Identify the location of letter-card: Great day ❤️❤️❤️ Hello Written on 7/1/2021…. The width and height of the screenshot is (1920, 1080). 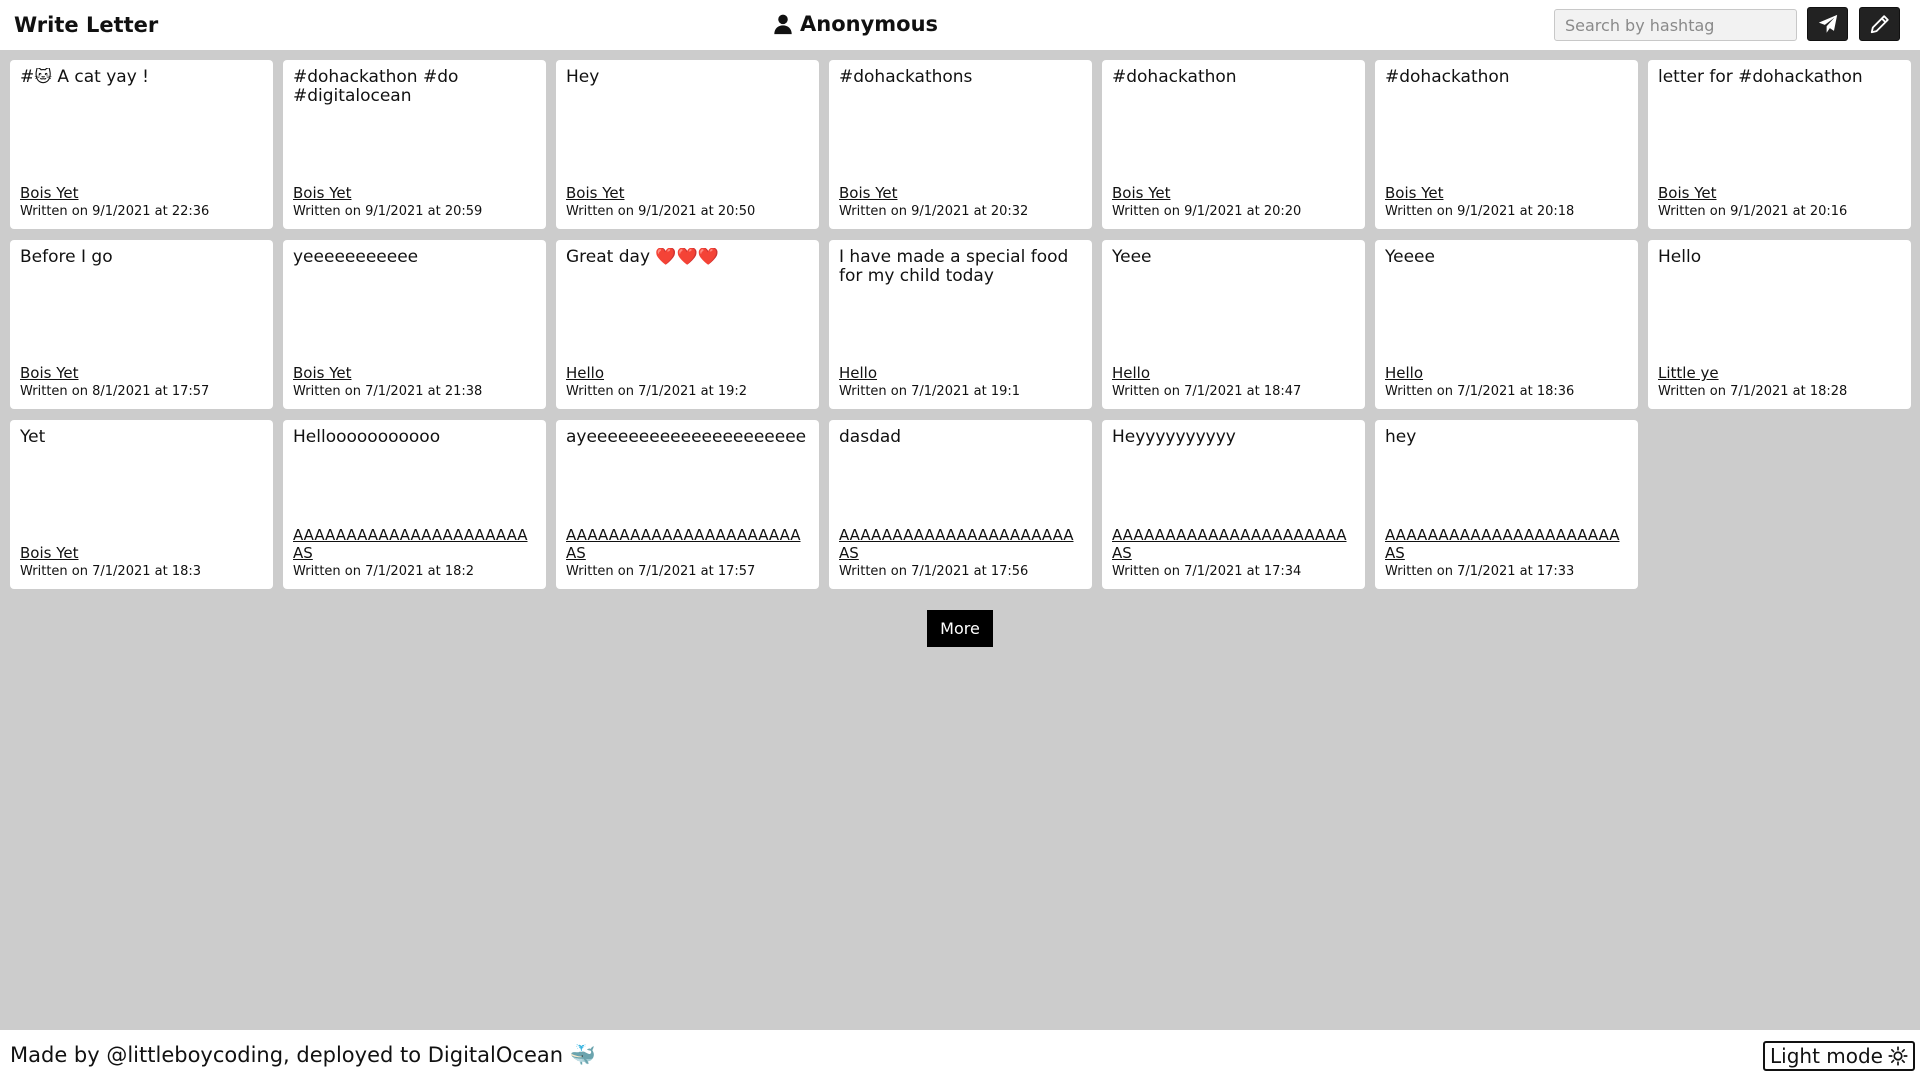
(687, 324).